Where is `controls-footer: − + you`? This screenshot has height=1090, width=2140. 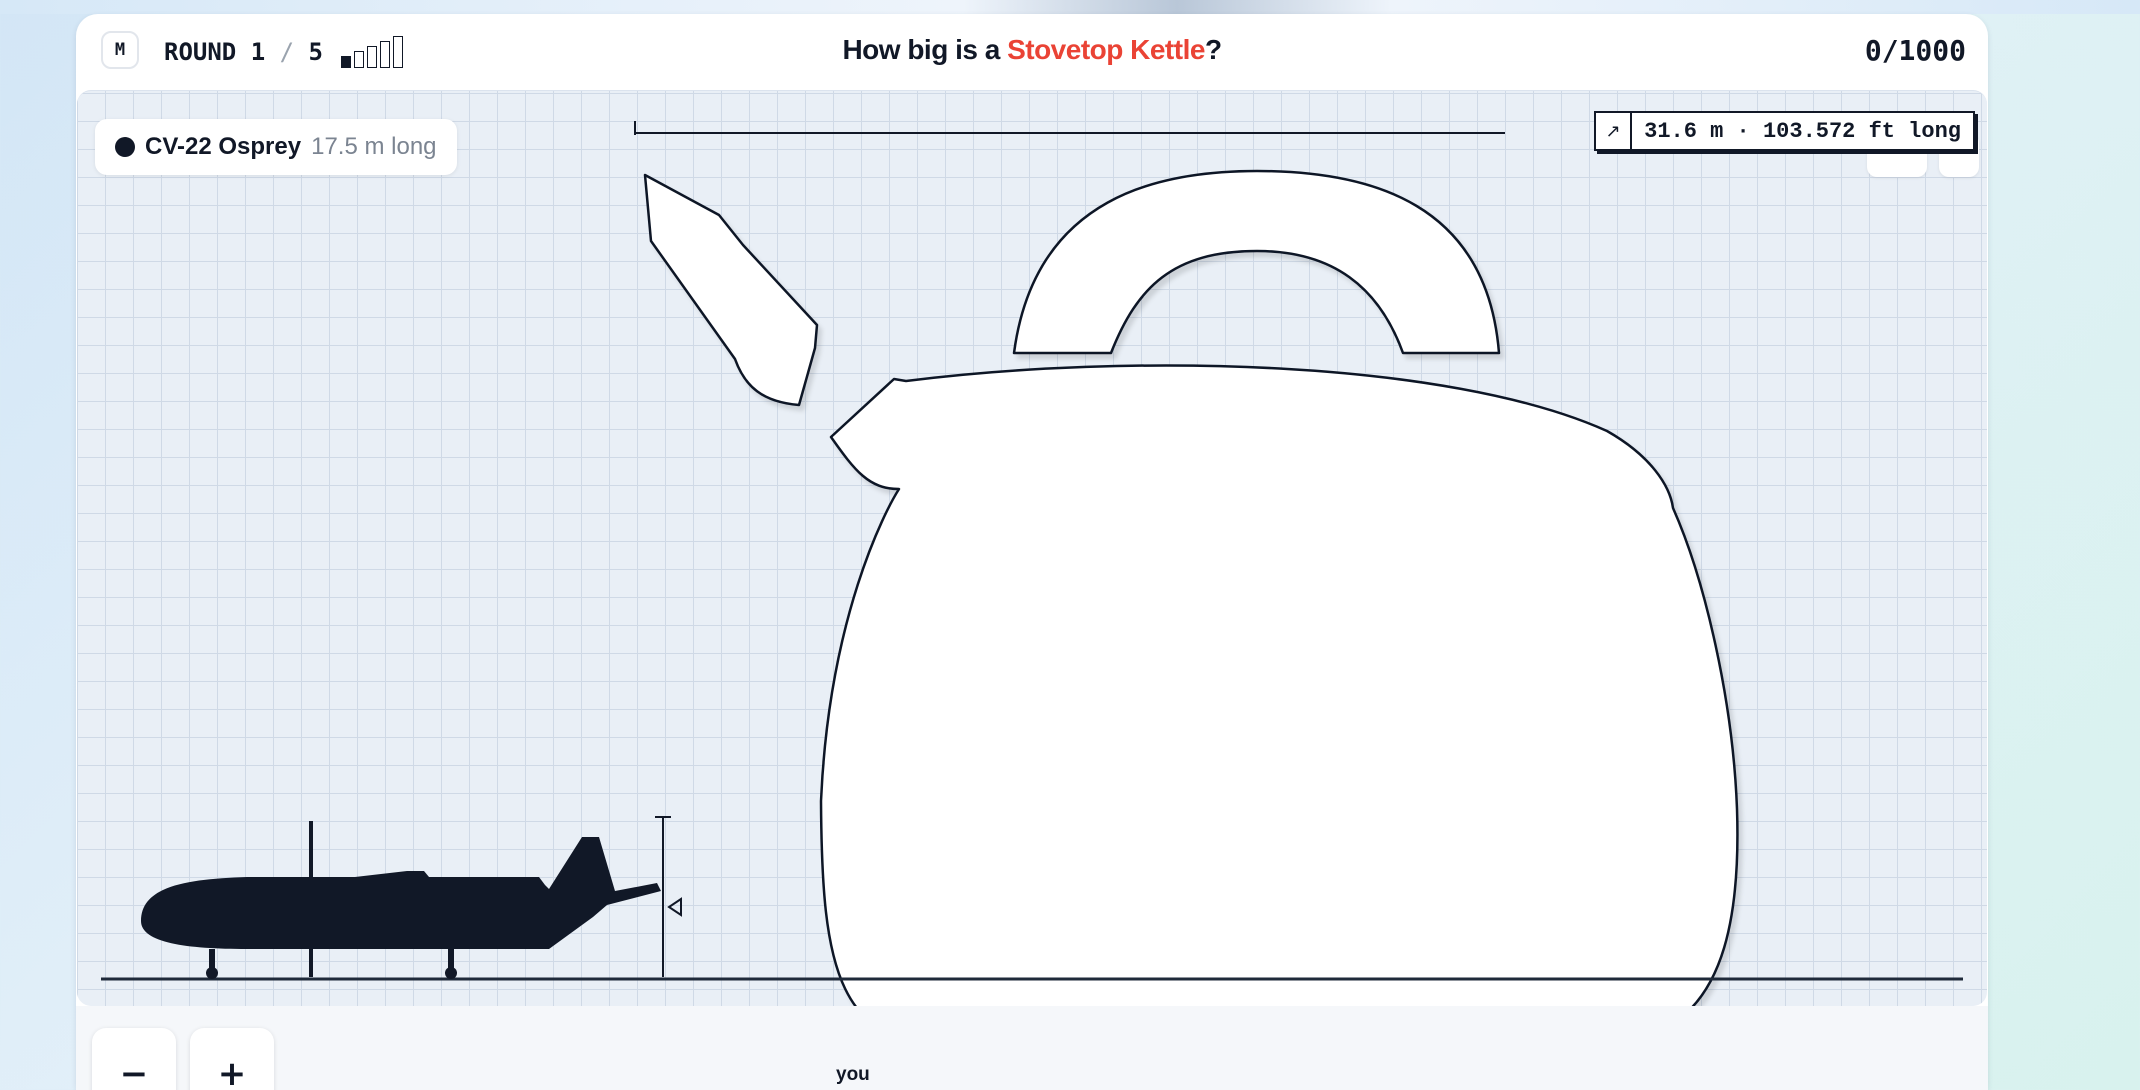 controls-footer: − + you is located at coordinates (1032, 1048).